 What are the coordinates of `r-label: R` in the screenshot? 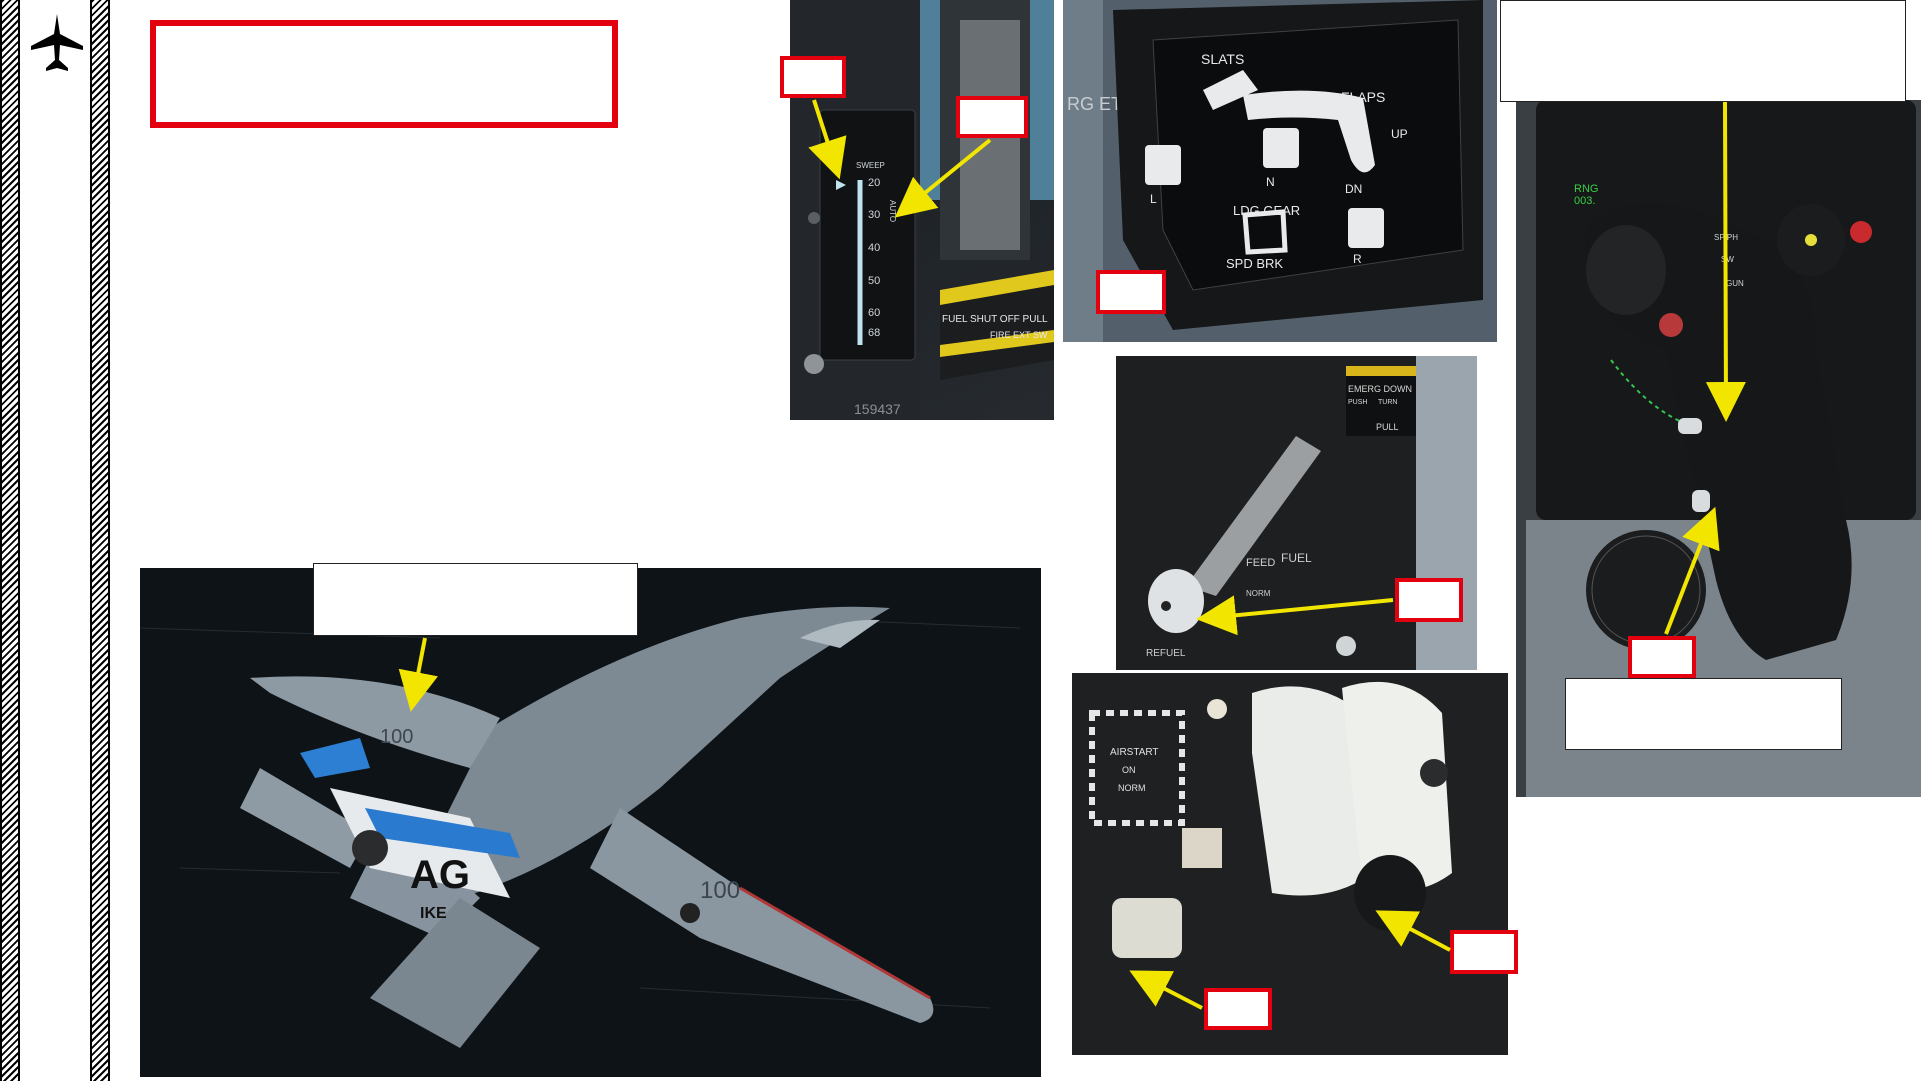 It's located at (1357, 259).